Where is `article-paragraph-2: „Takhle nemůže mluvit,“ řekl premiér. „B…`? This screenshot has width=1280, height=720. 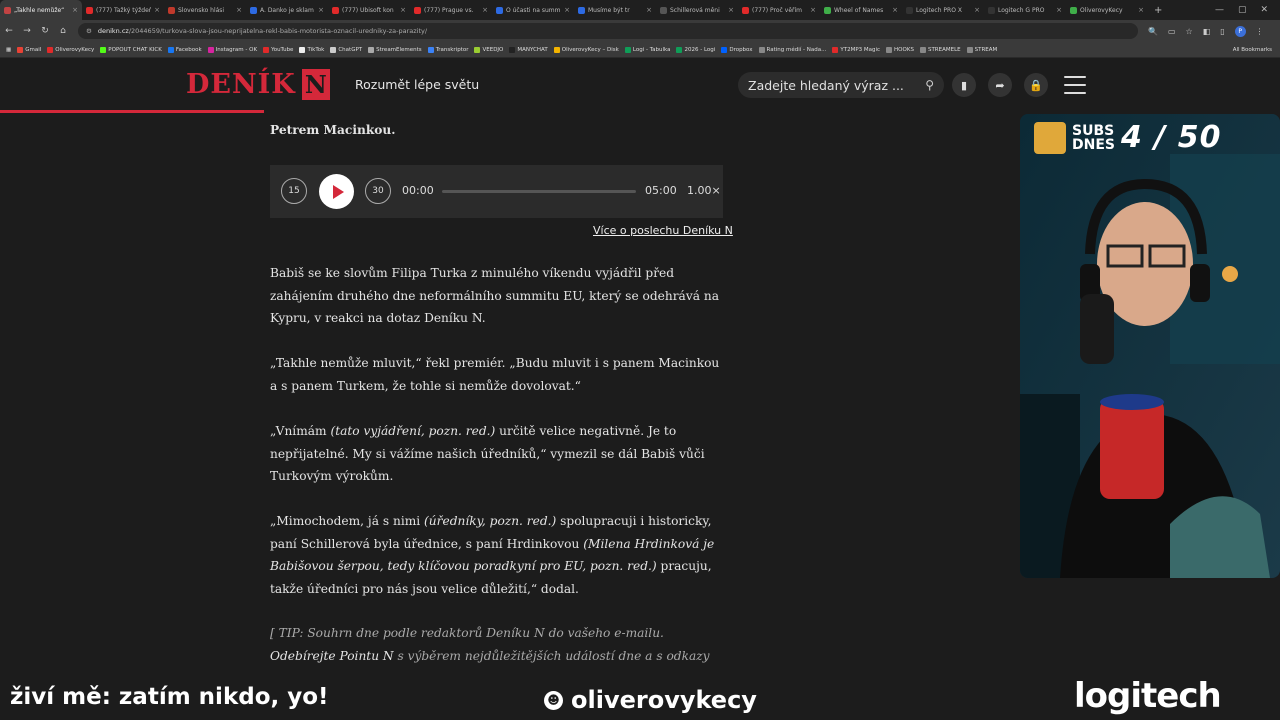
article-paragraph-2: „Takhle nemůže mluvit,“ řekl premiér. „B… is located at coordinates (495, 374).